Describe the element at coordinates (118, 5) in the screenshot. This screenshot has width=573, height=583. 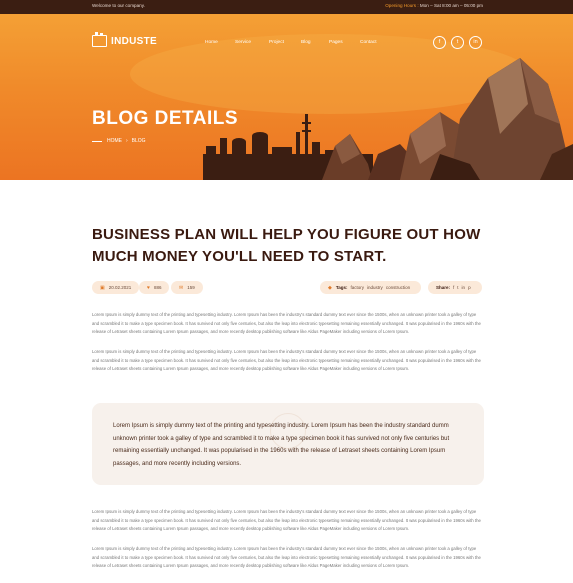
I see `welcome-text: Welcome to our company.` at that location.